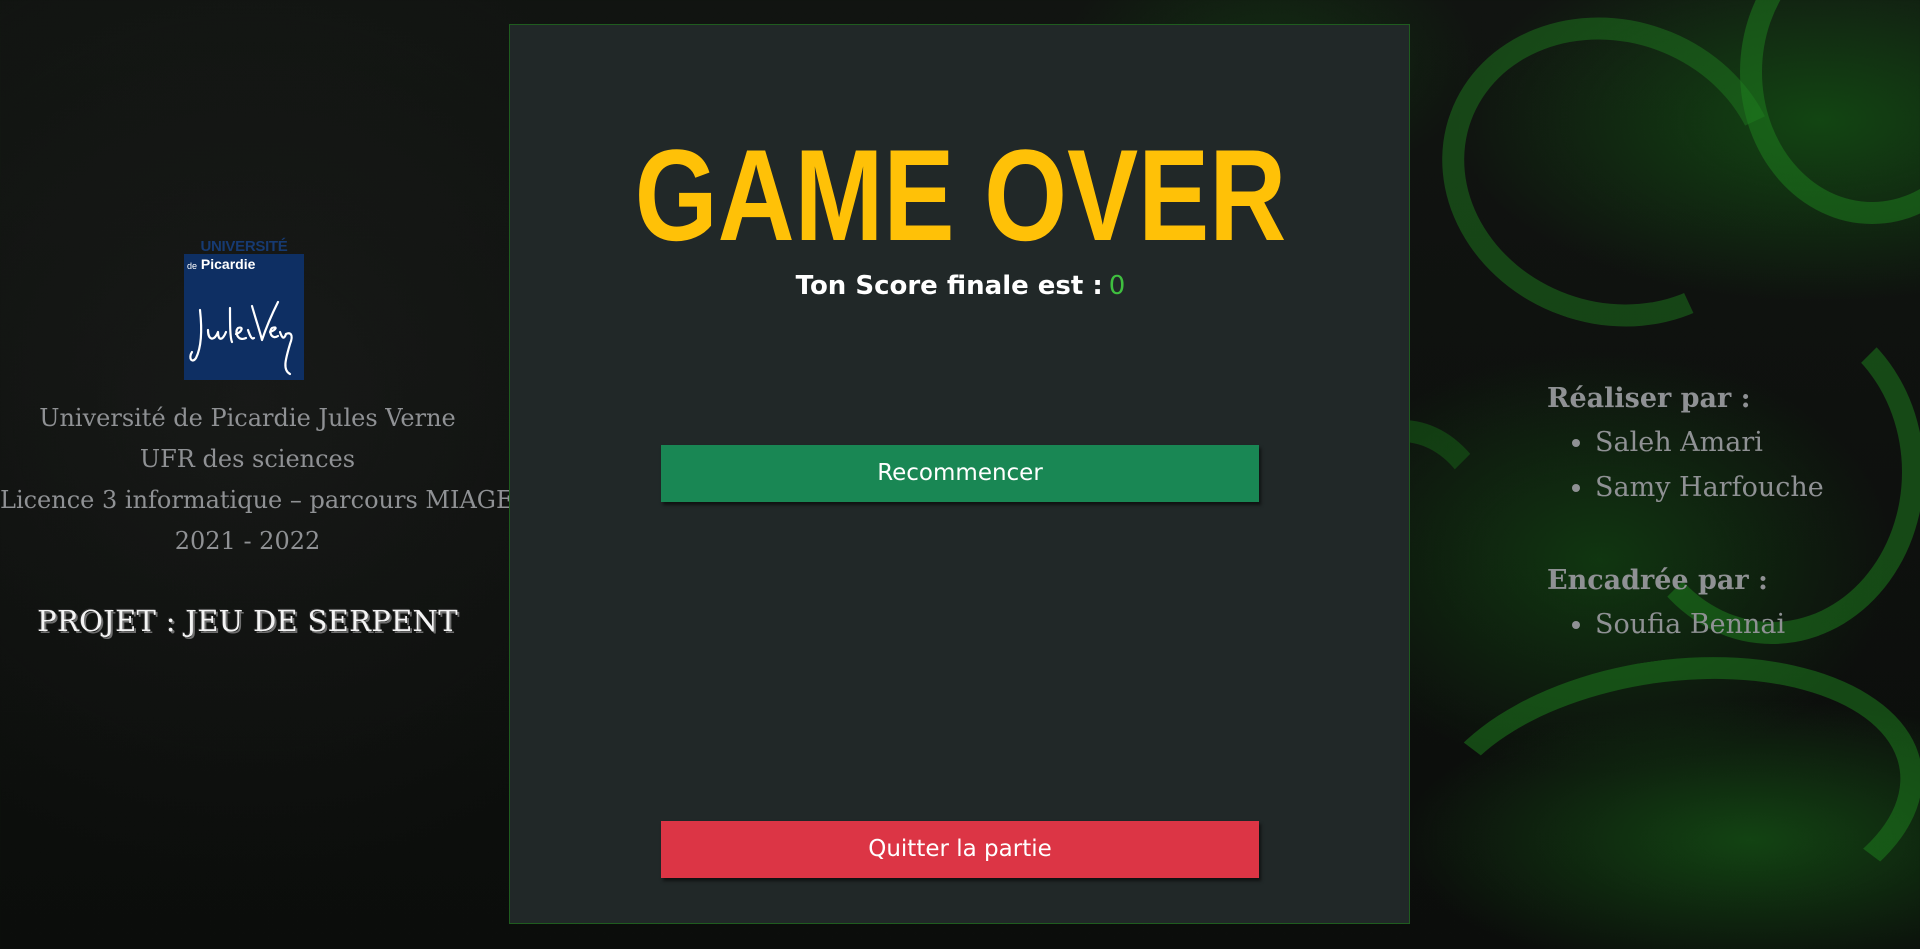  I want to click on logo-box: de Picardie, so click(244, 317).